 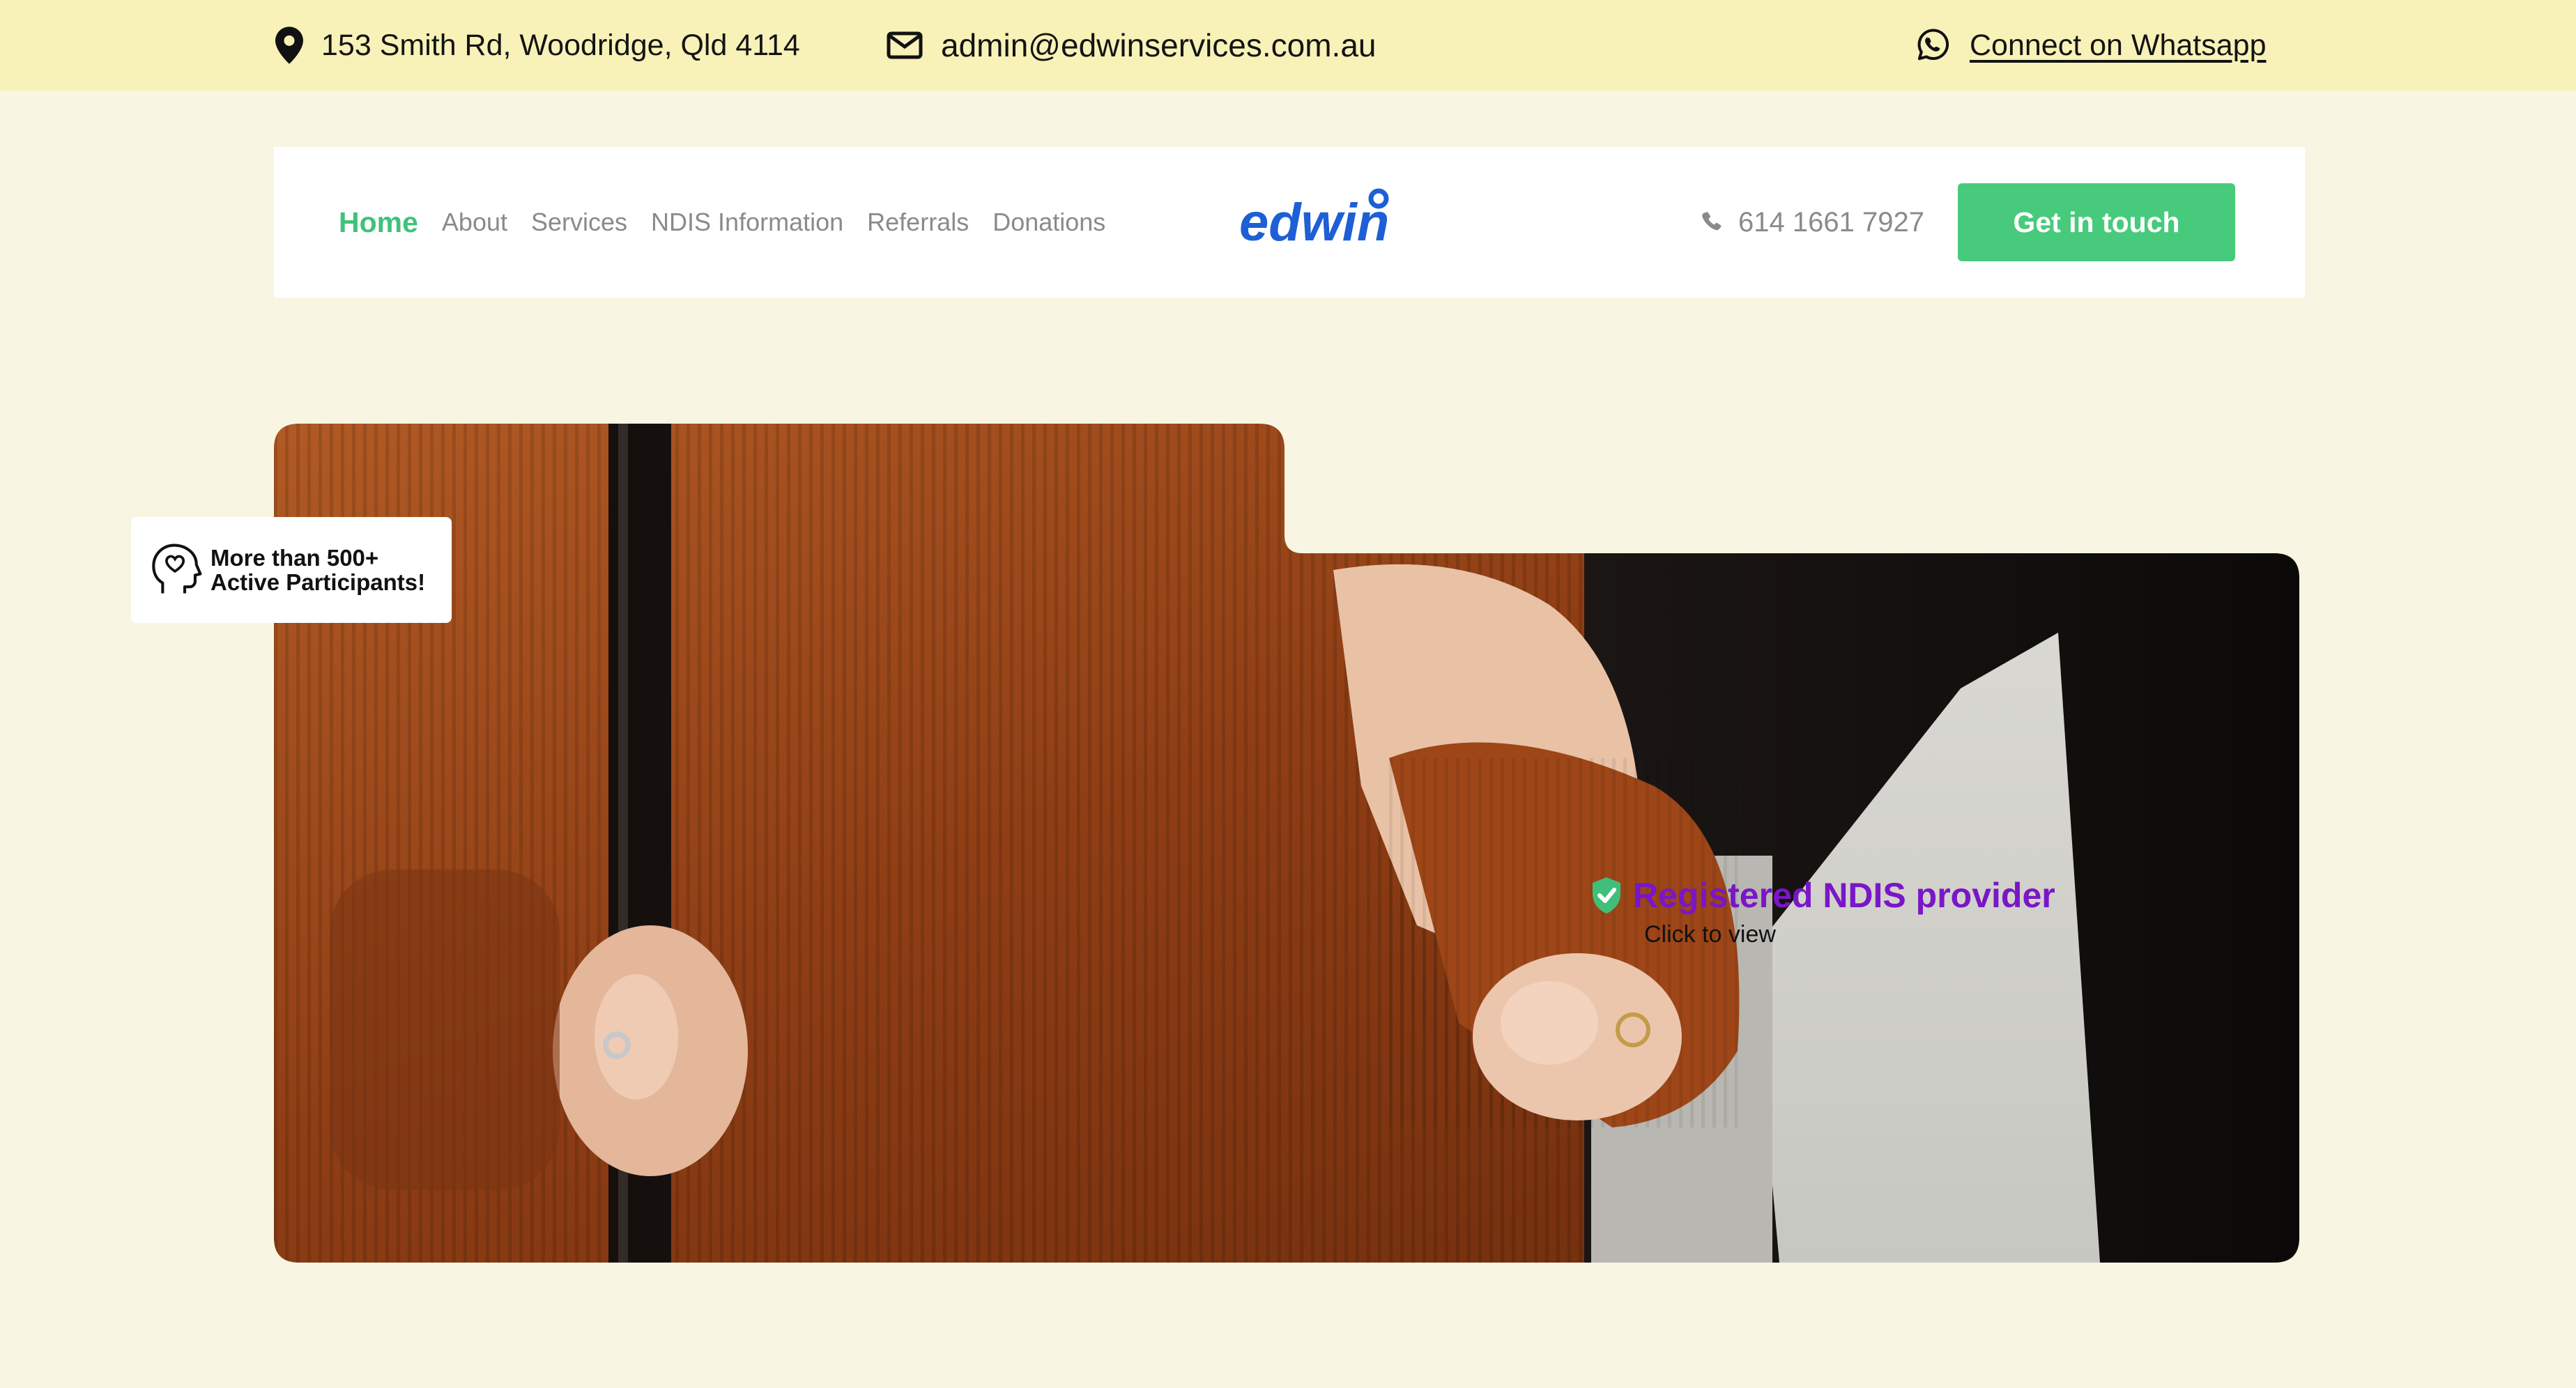 I want to click on address-text: 153 Smith Rd, Woodridge, Qld 4114, so click(x=560, y=45).